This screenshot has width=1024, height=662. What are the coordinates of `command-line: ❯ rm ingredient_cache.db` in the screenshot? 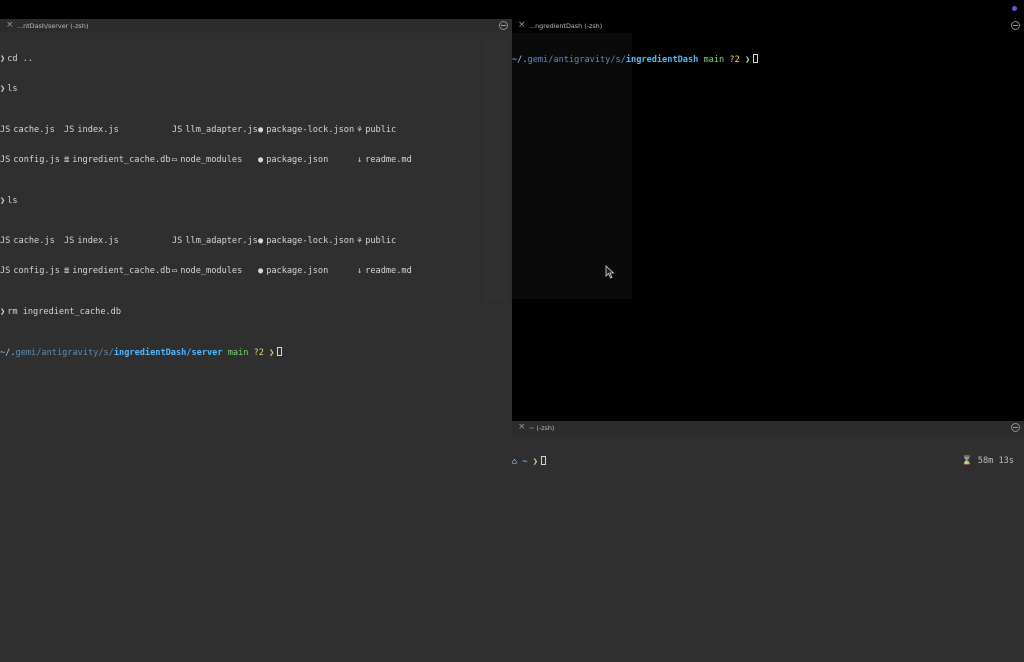 It's located at (61, 311).